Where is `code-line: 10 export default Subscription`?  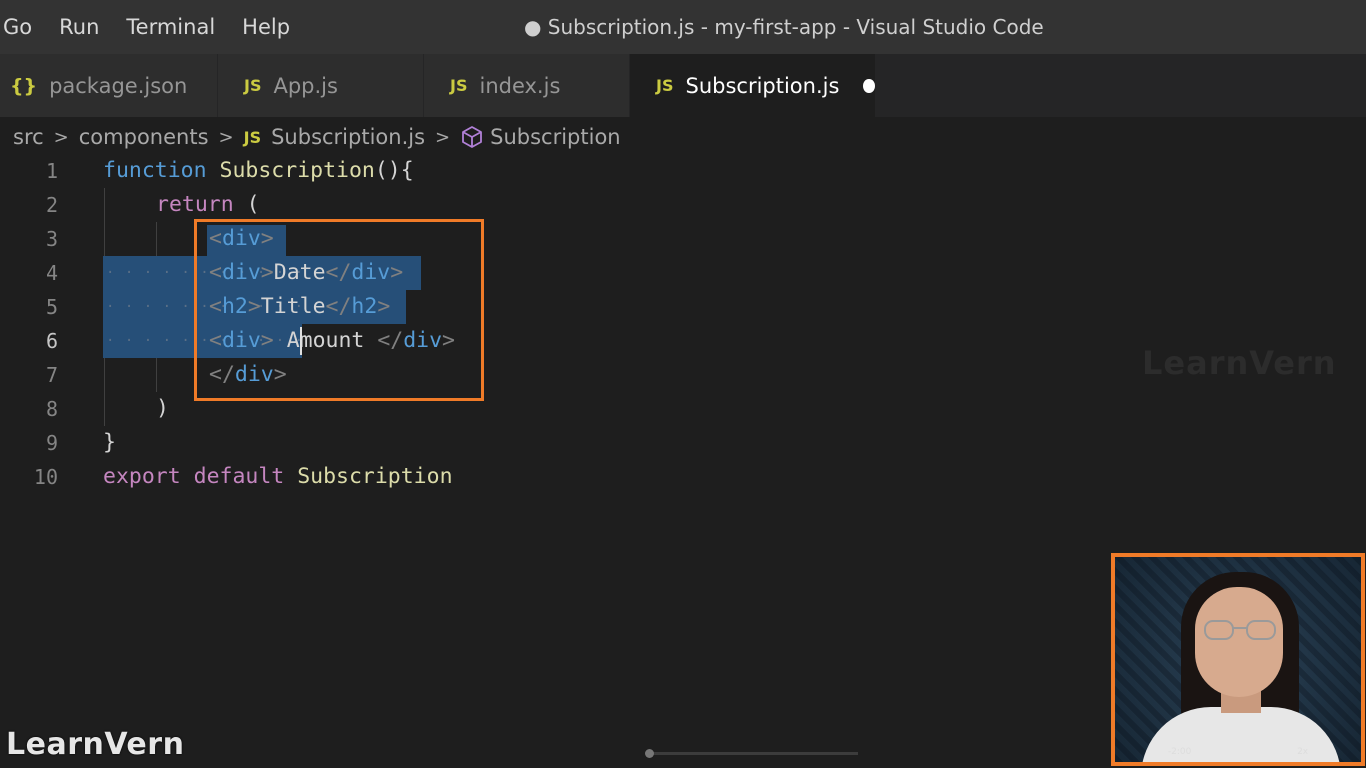 code-line: 10 export default Subscription is located at coordinates (550, 477).